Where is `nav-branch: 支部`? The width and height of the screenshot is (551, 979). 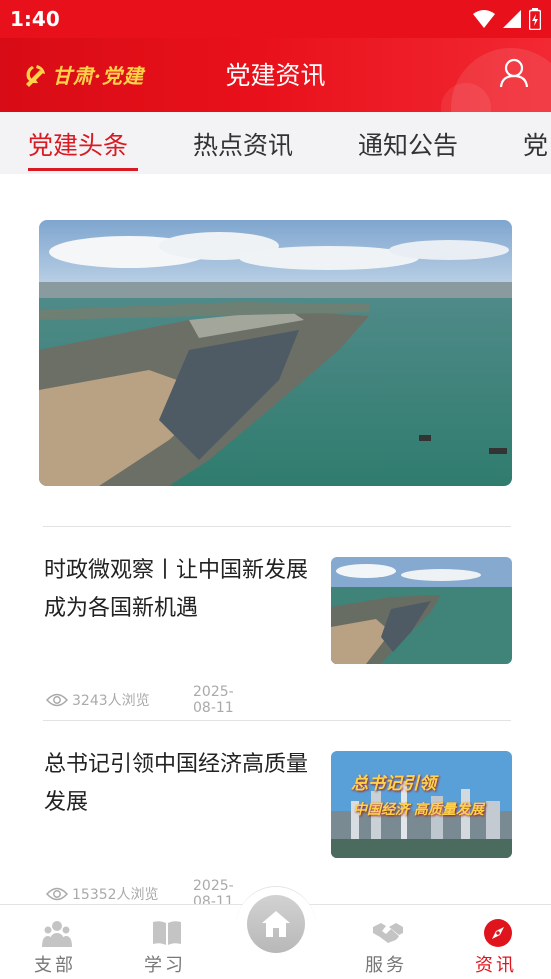
nav-branch: 支部 is located at coordinates (55, 942).